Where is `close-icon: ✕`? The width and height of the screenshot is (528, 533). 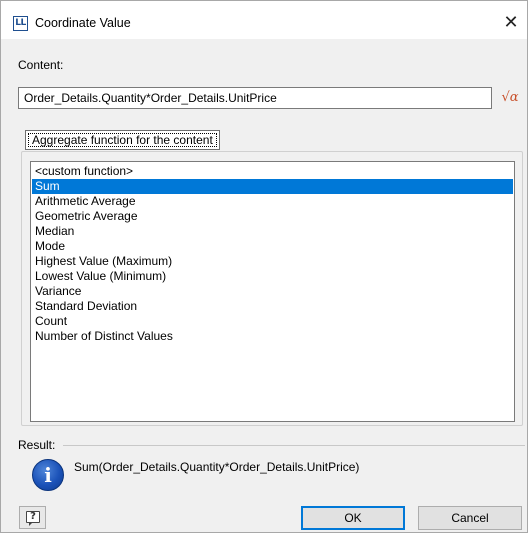
close-icon: ✕ is located at coordinates (511, 22).